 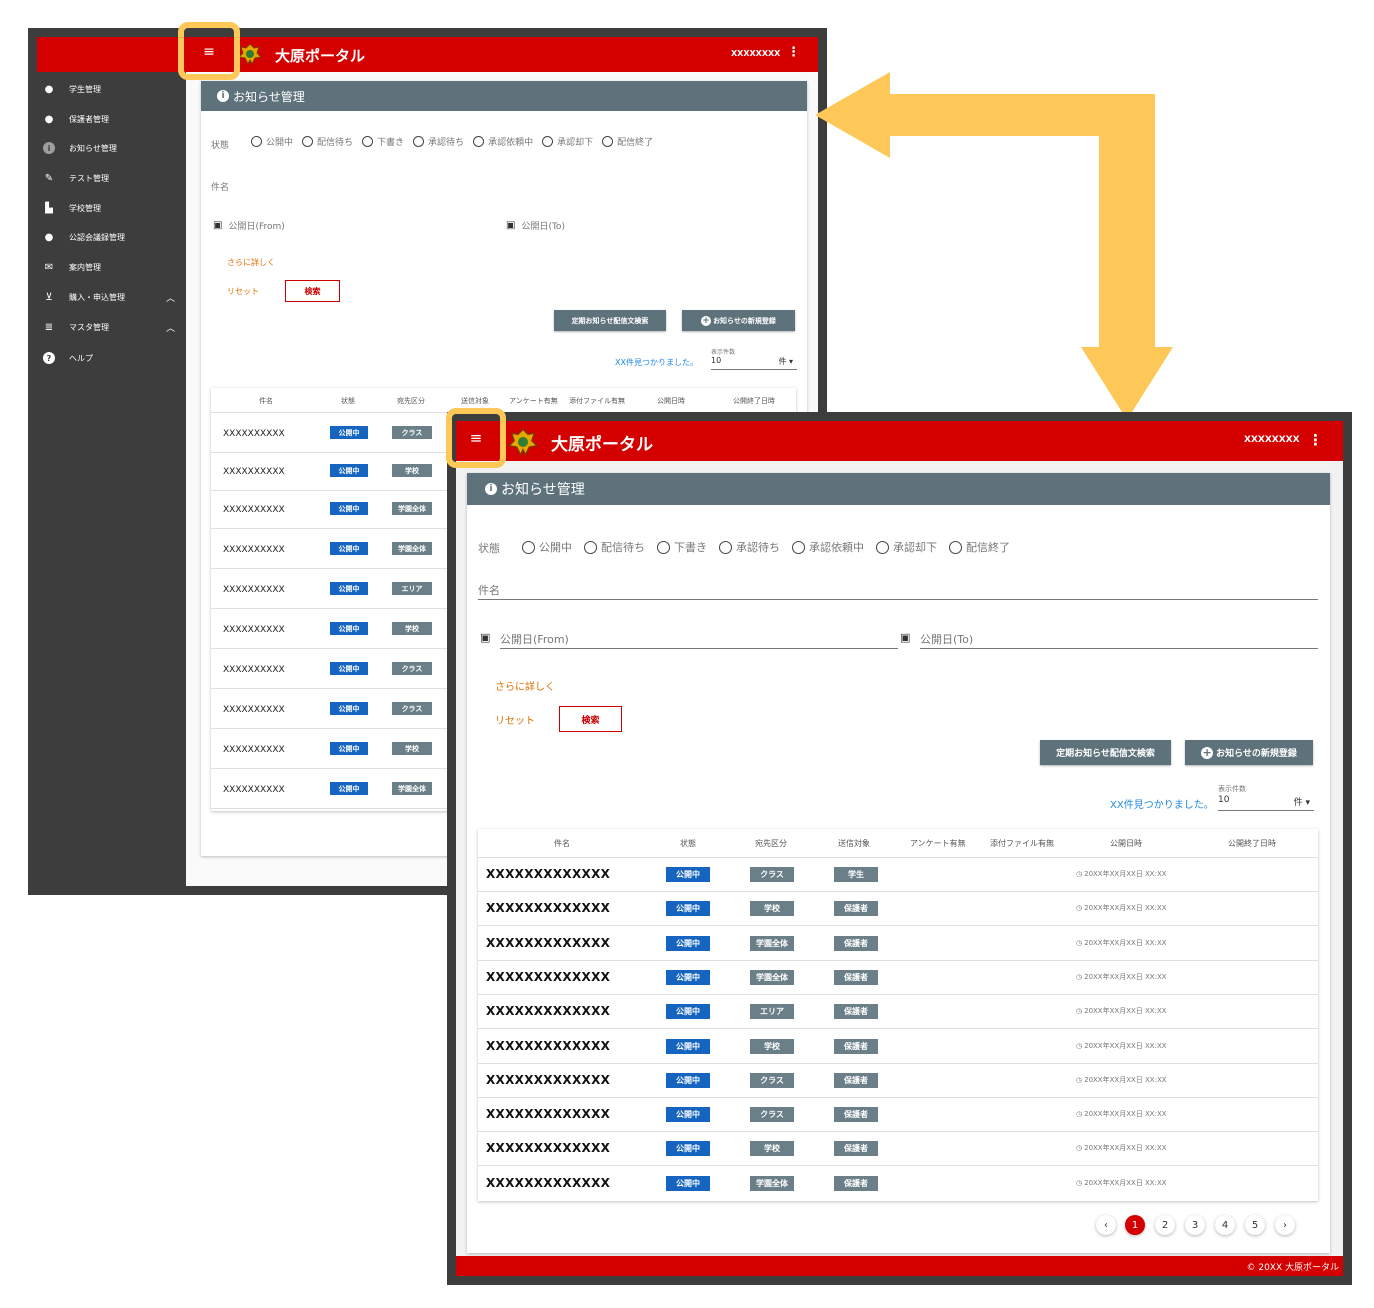 I want to click on sidebar-item: ? ヘルプ, so click(x=113, y=358).